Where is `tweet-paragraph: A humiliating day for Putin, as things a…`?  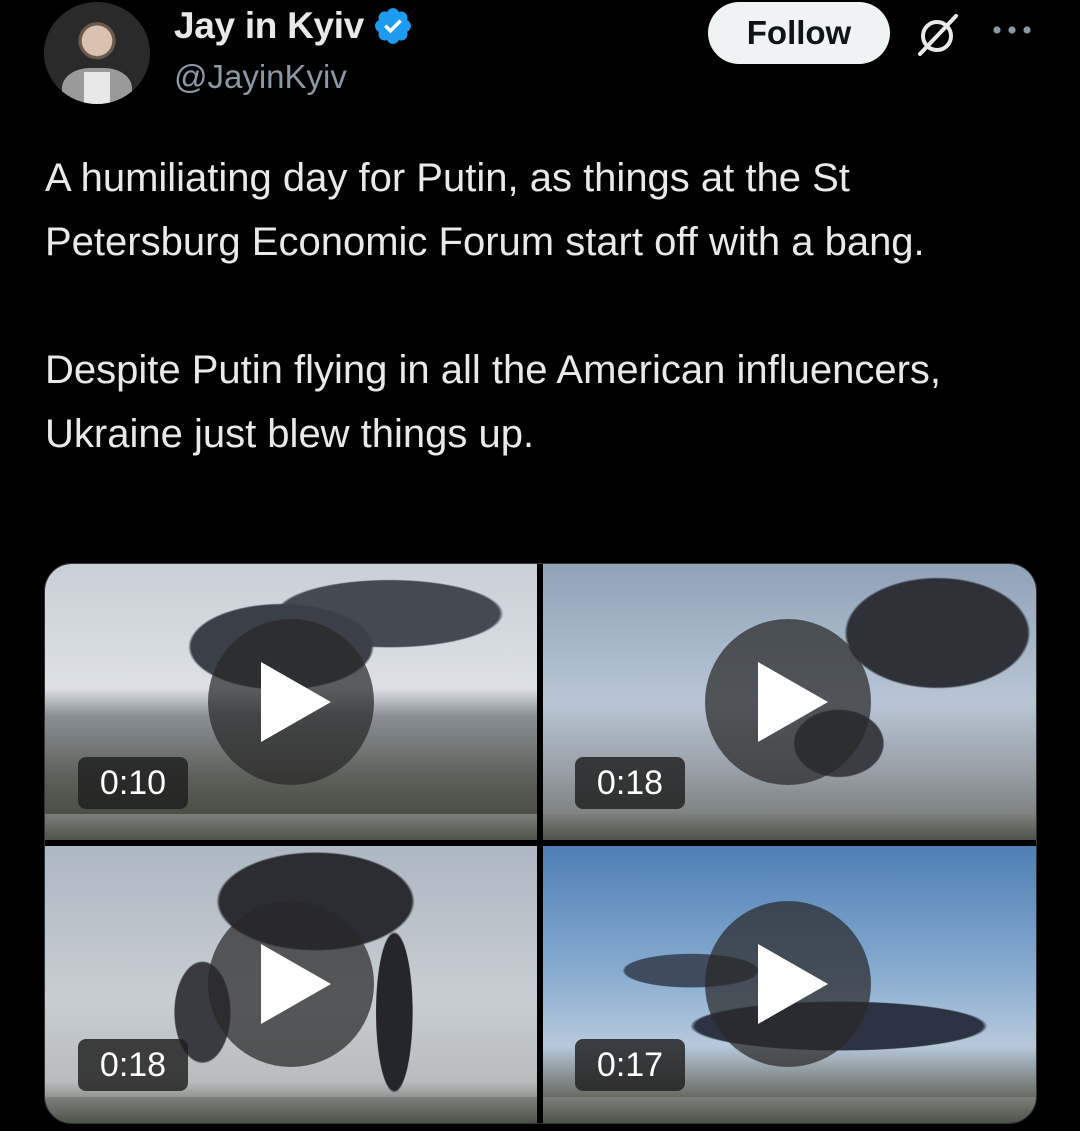
tweet-paragraph: A humiliating day for Putin, as things a… is located at coordinates (485, 210).